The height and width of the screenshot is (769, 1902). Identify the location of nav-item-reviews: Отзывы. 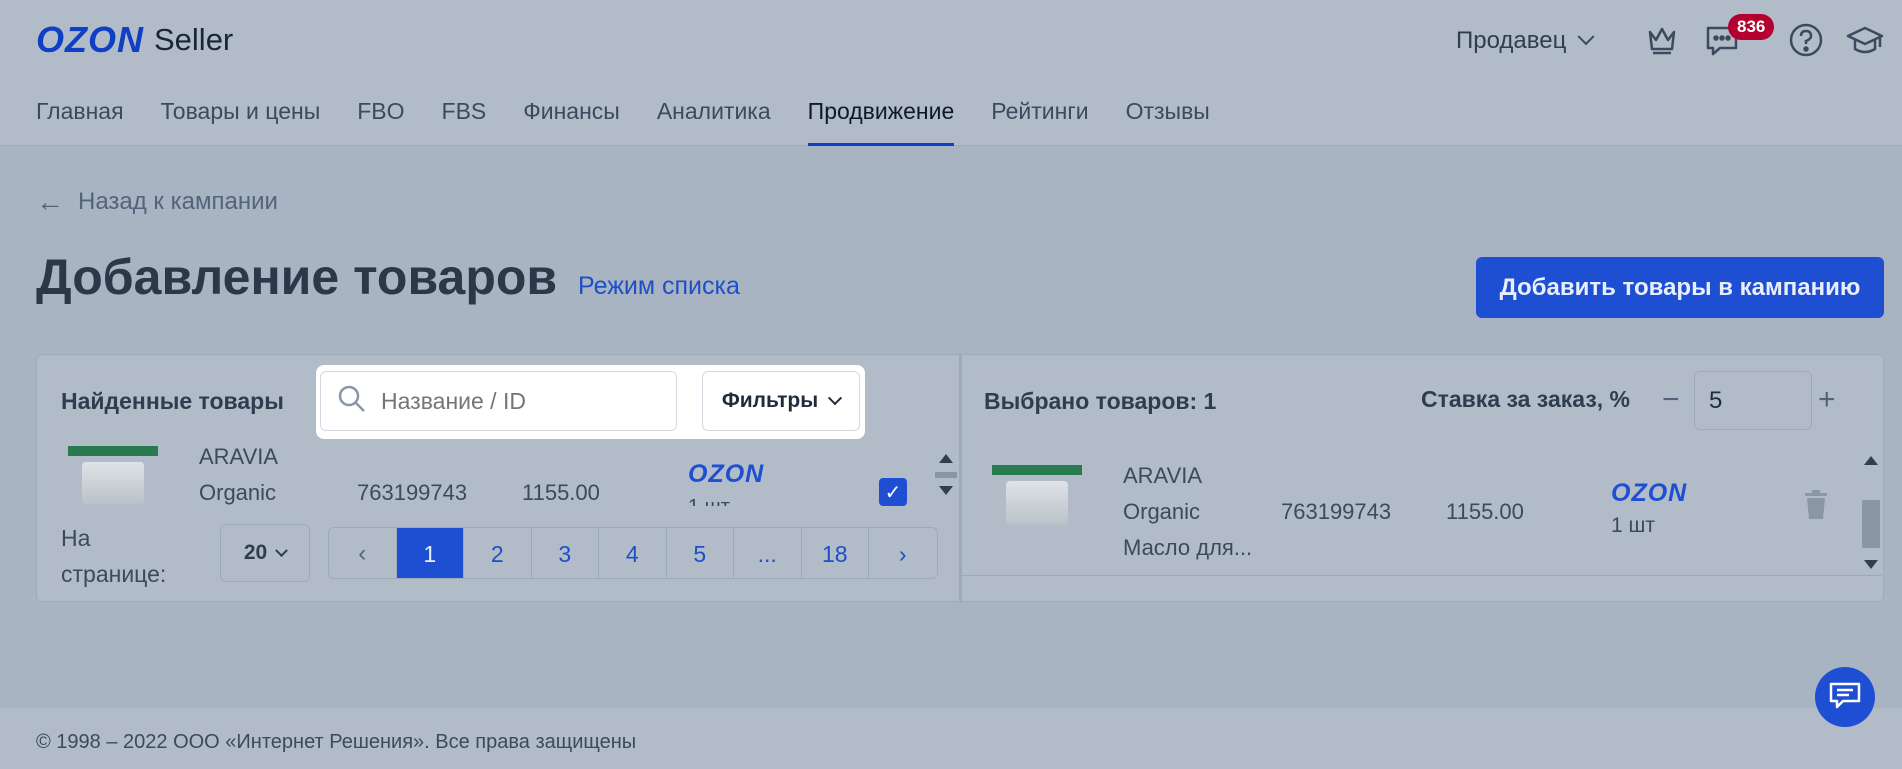
(1168, 122).